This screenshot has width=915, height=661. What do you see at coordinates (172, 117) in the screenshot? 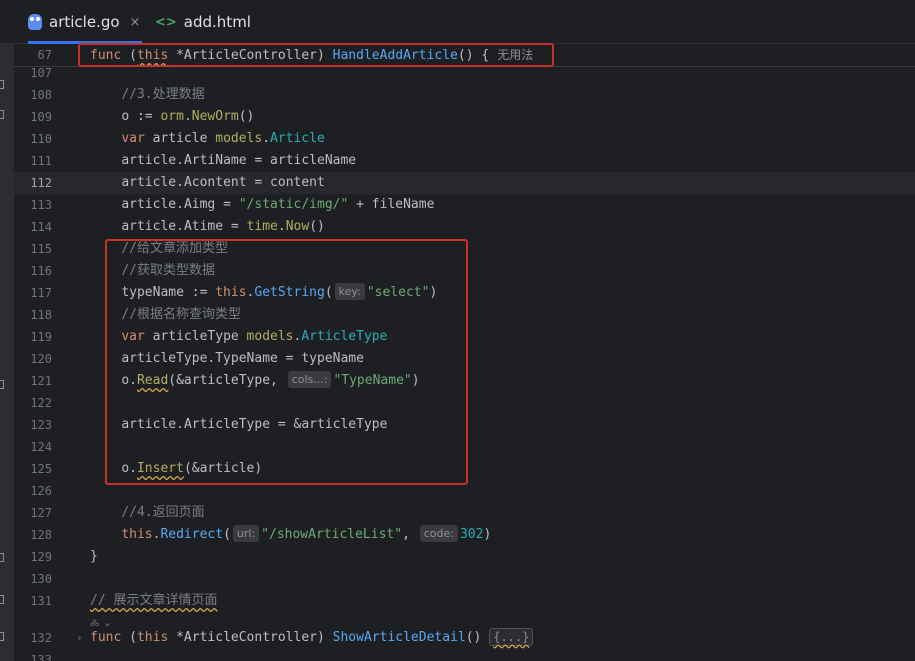
I see `code-line: o := orm.NewOrm()` at bounding box center [172, 117].